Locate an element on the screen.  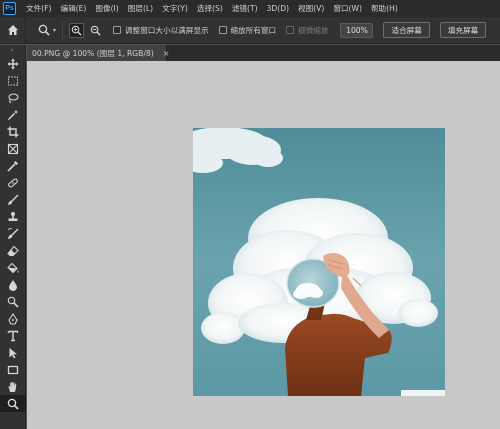
frame-tool is located at coordinates (13, 148).